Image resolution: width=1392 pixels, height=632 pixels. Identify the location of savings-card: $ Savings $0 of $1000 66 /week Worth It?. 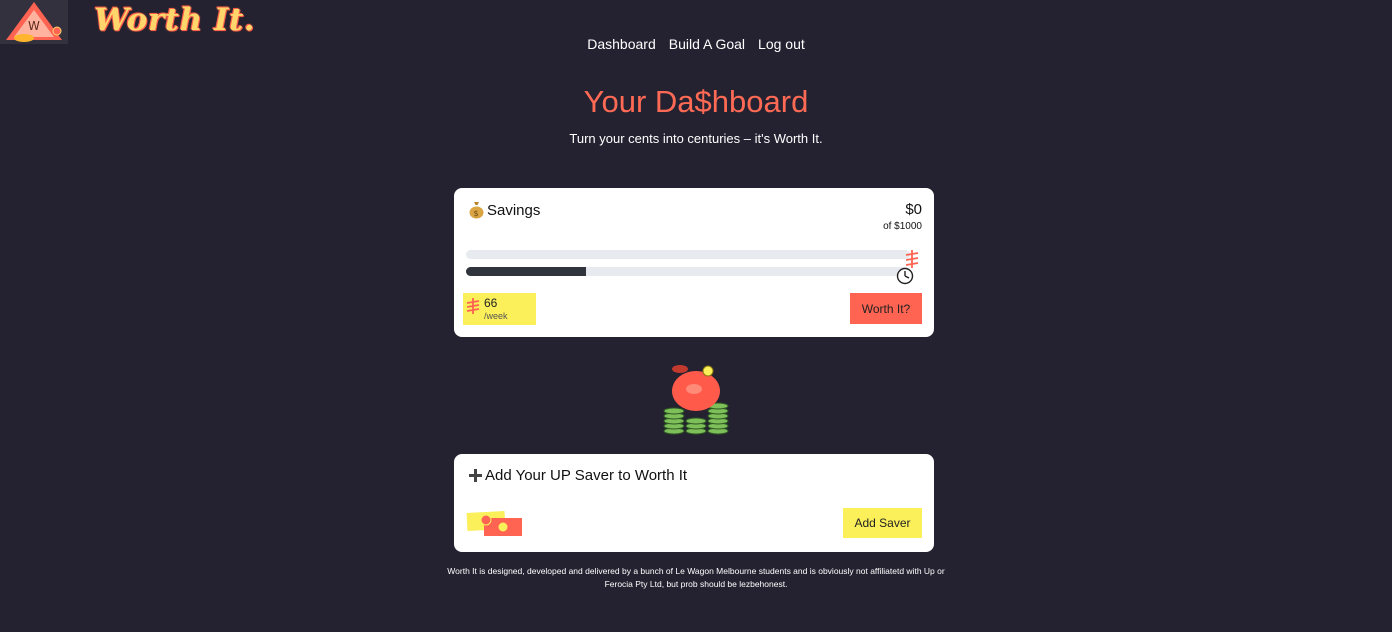
(694, 262).